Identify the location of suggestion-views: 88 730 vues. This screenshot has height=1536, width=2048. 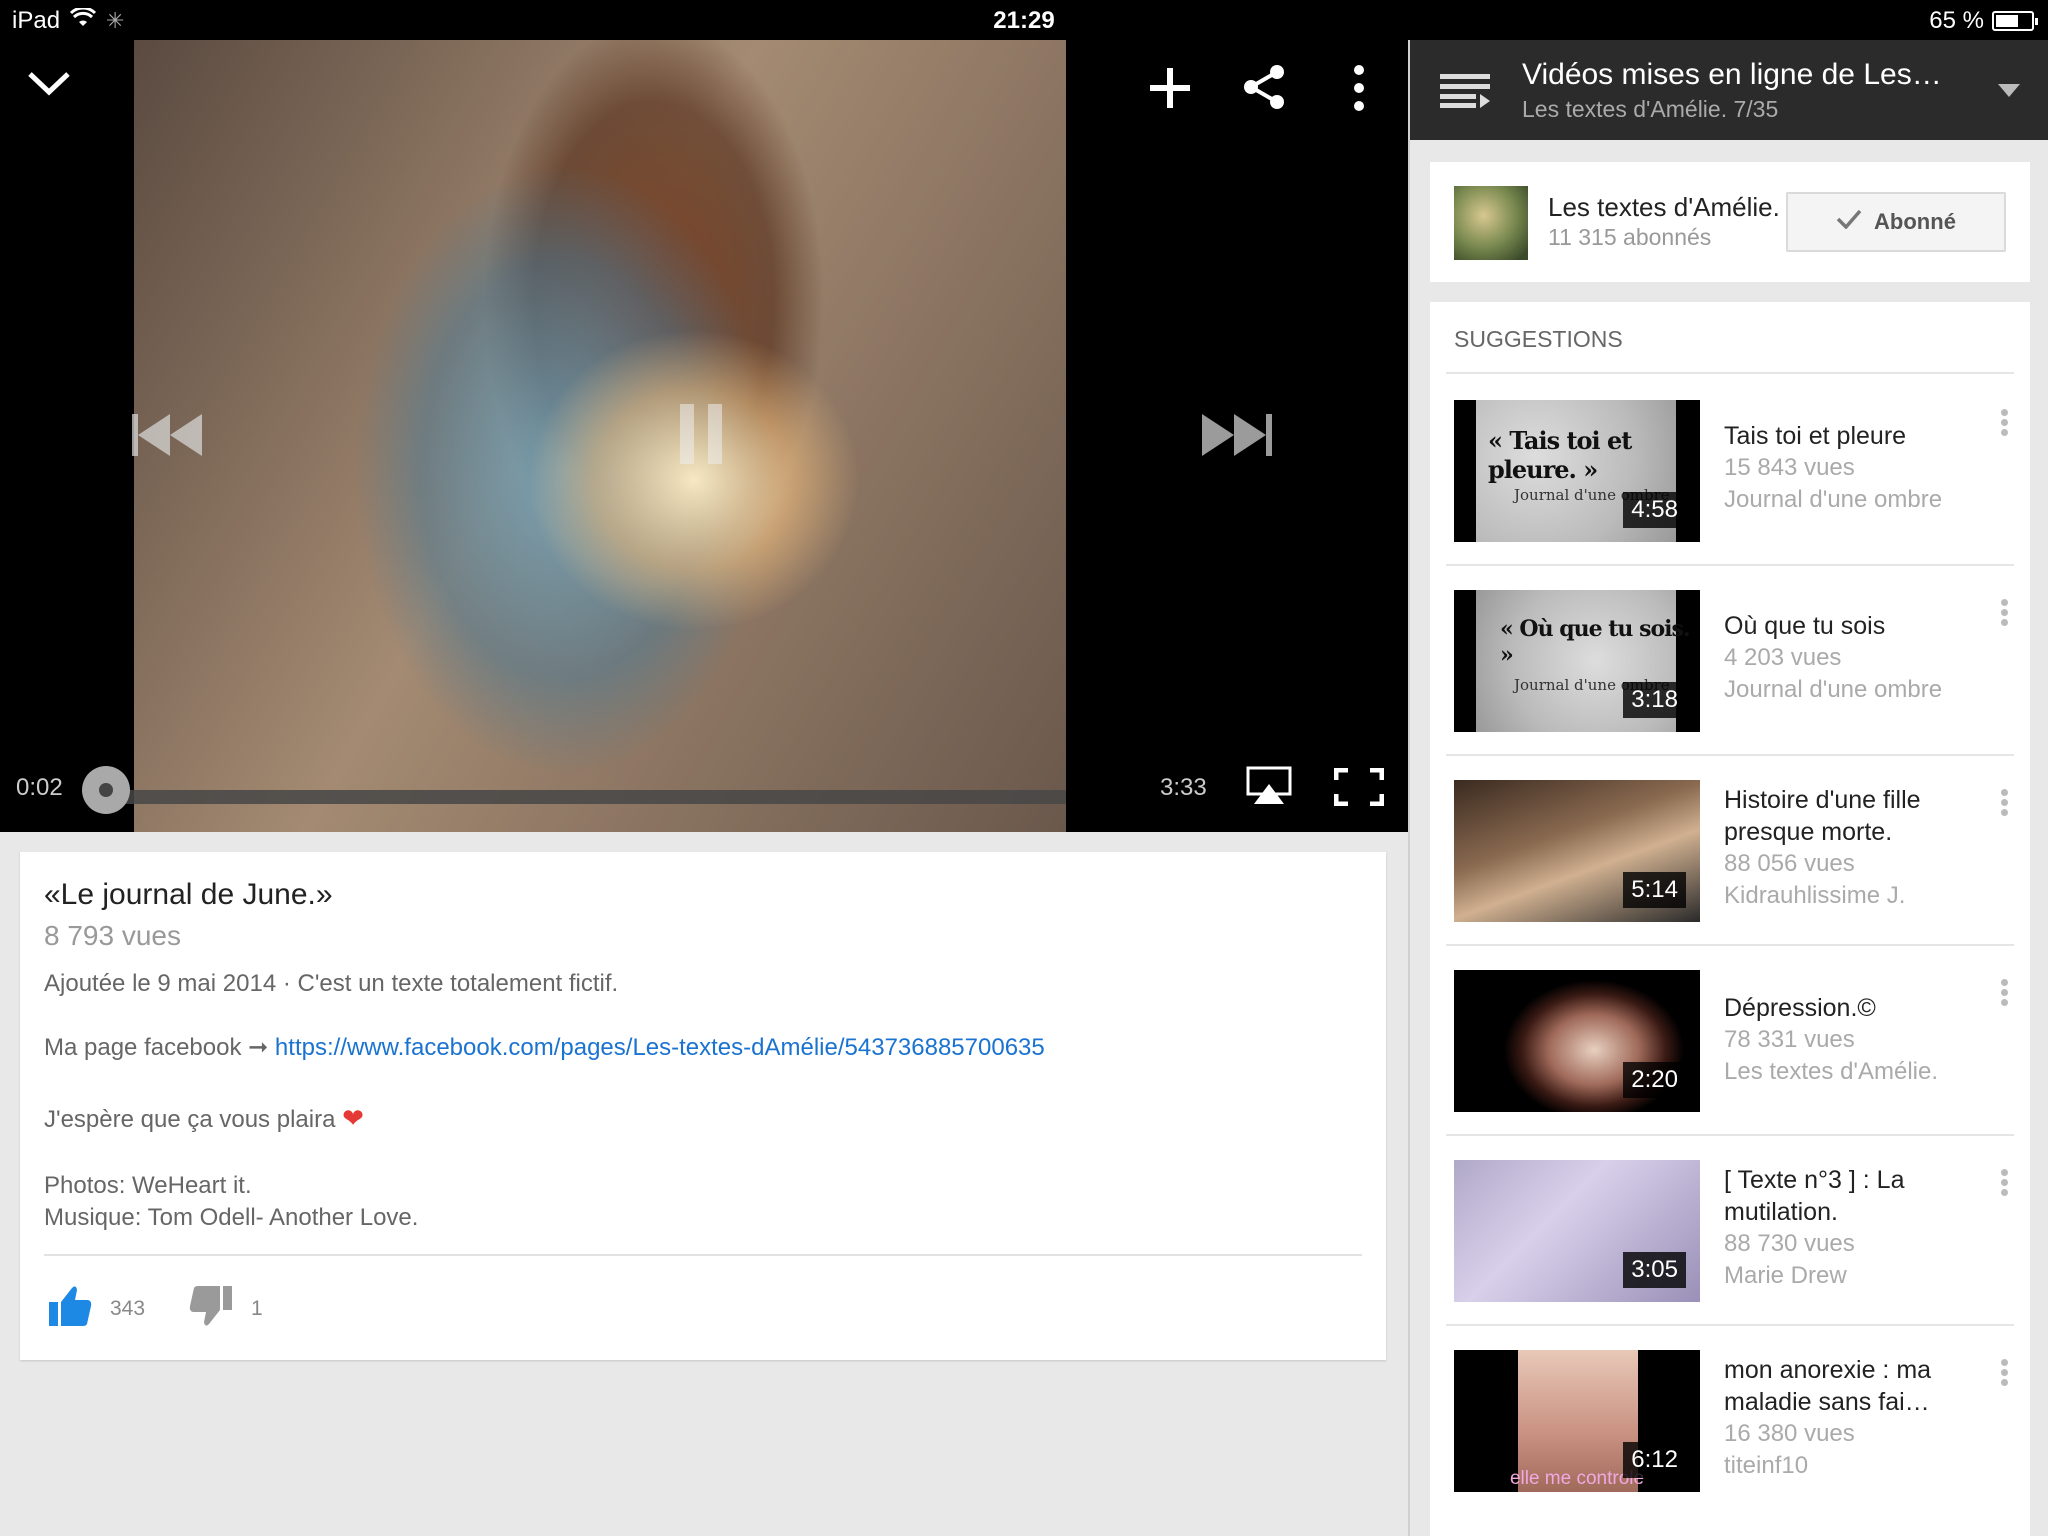
(1789, 1243).